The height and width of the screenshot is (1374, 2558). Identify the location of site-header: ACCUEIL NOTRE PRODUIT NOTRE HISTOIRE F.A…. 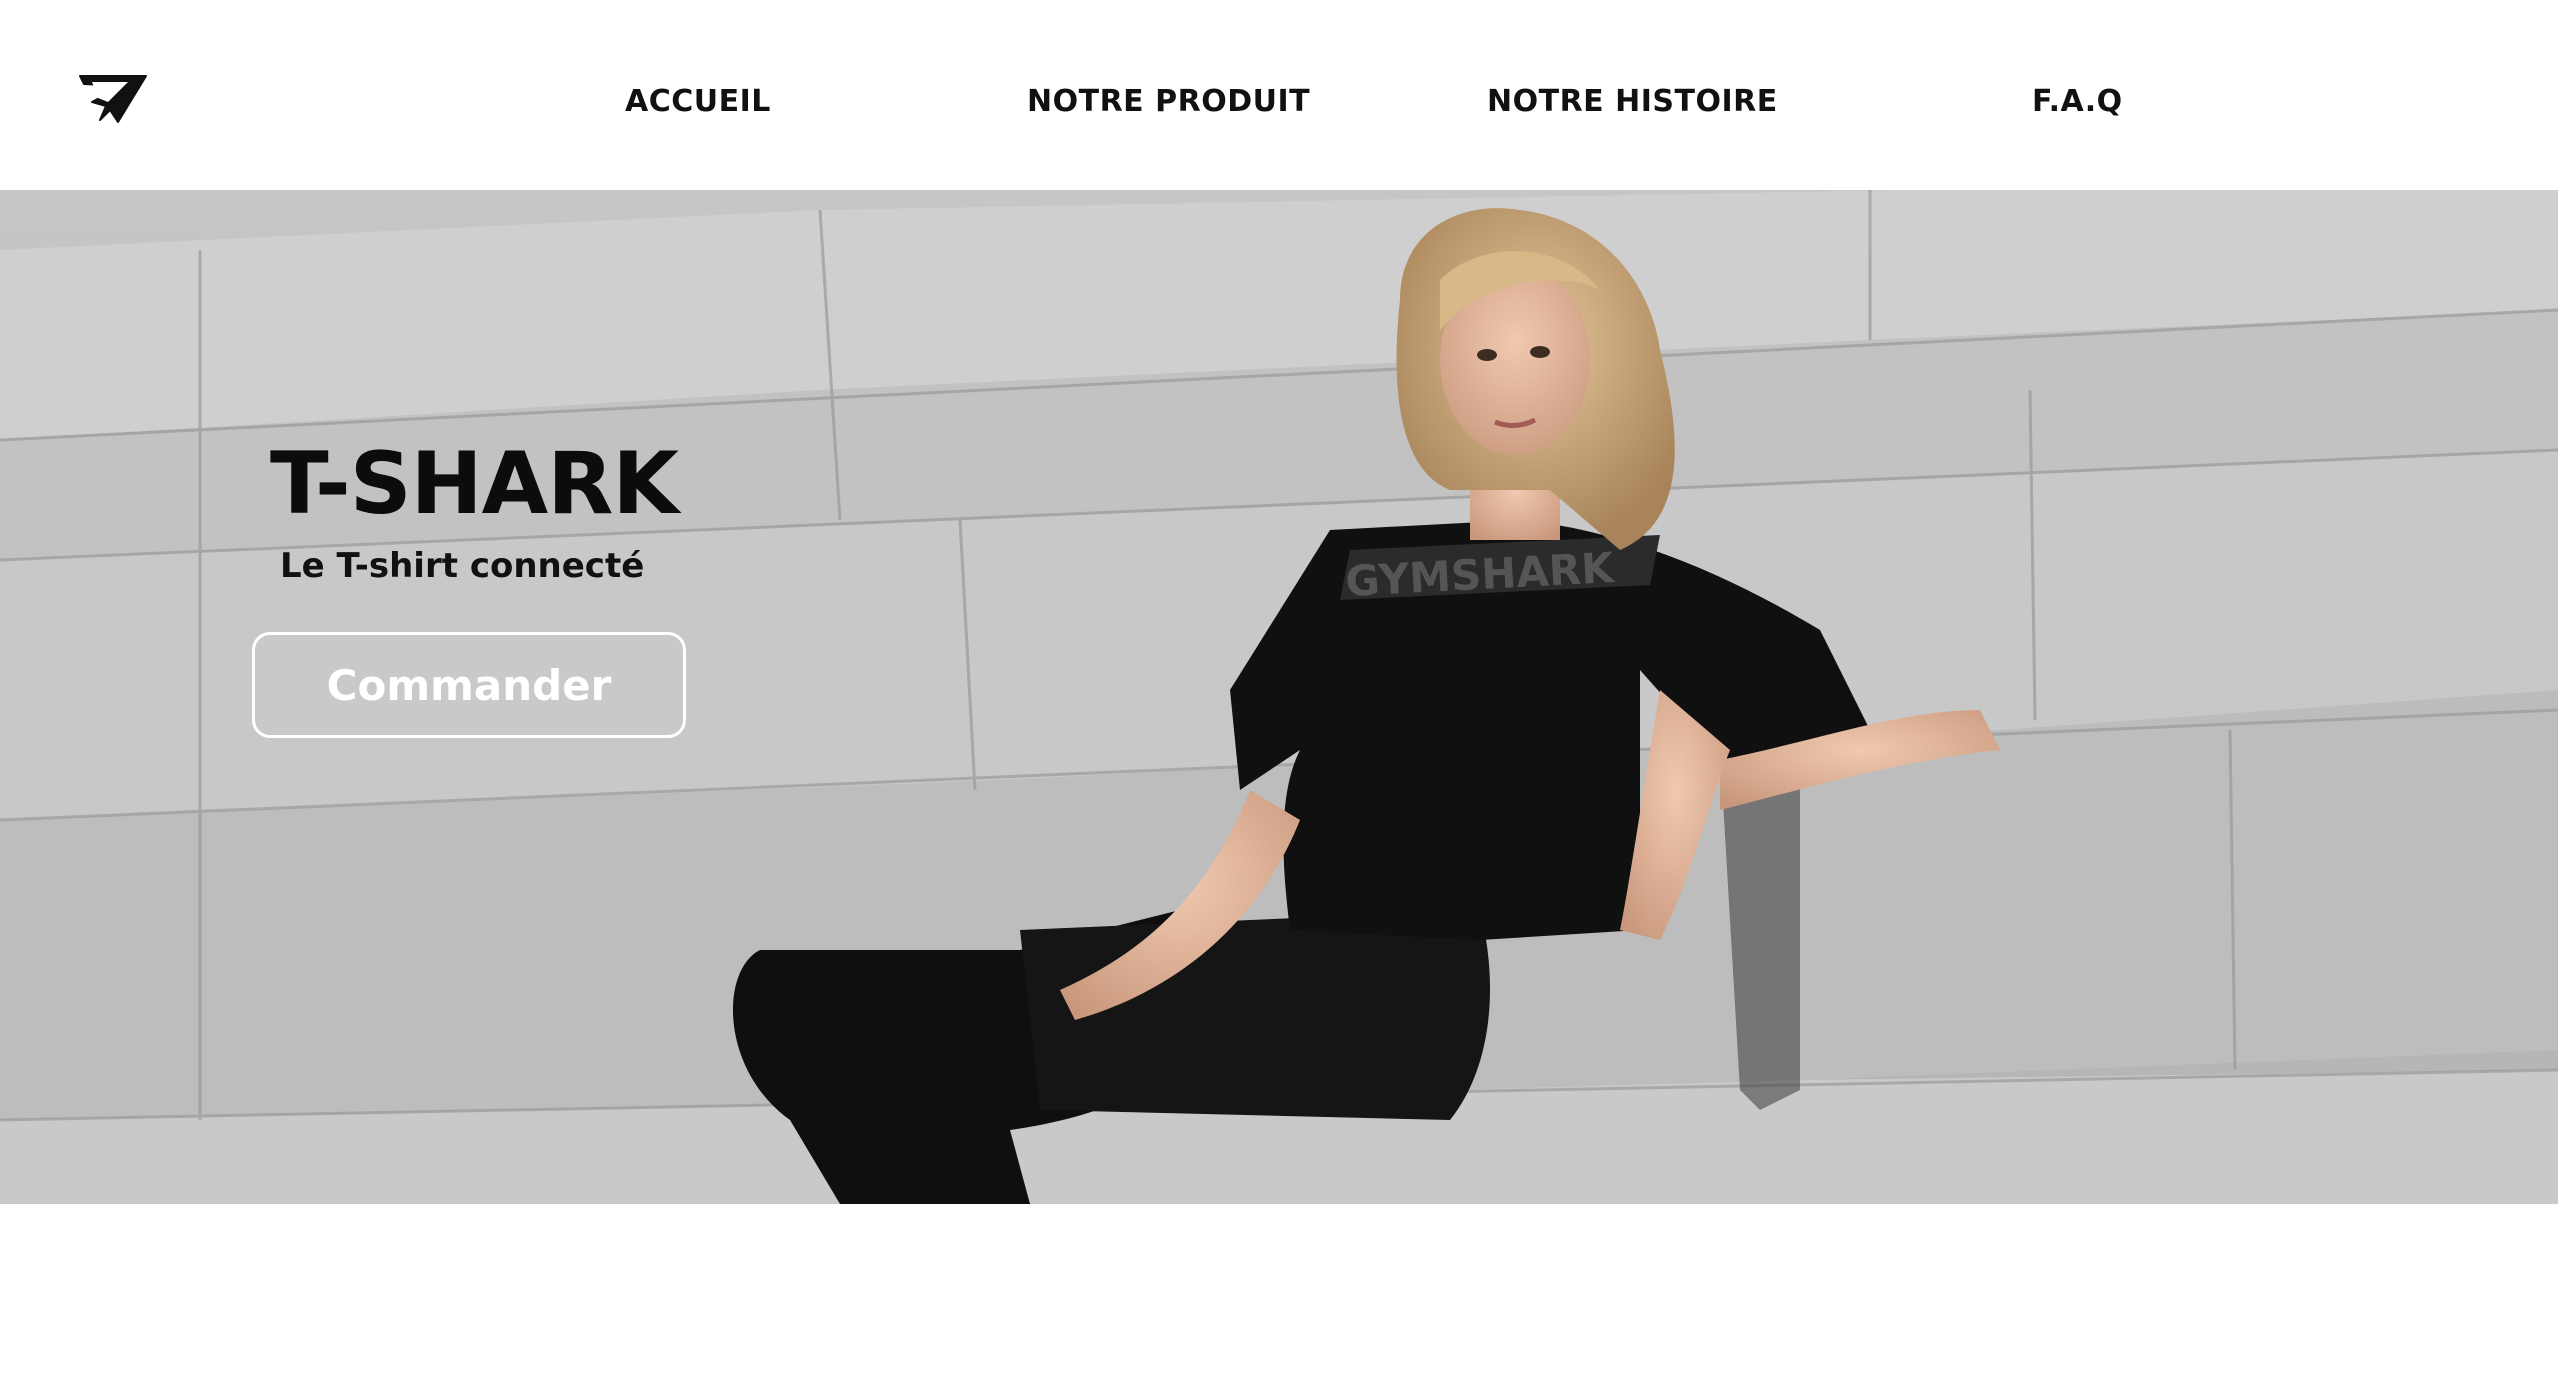
(1279, 95).